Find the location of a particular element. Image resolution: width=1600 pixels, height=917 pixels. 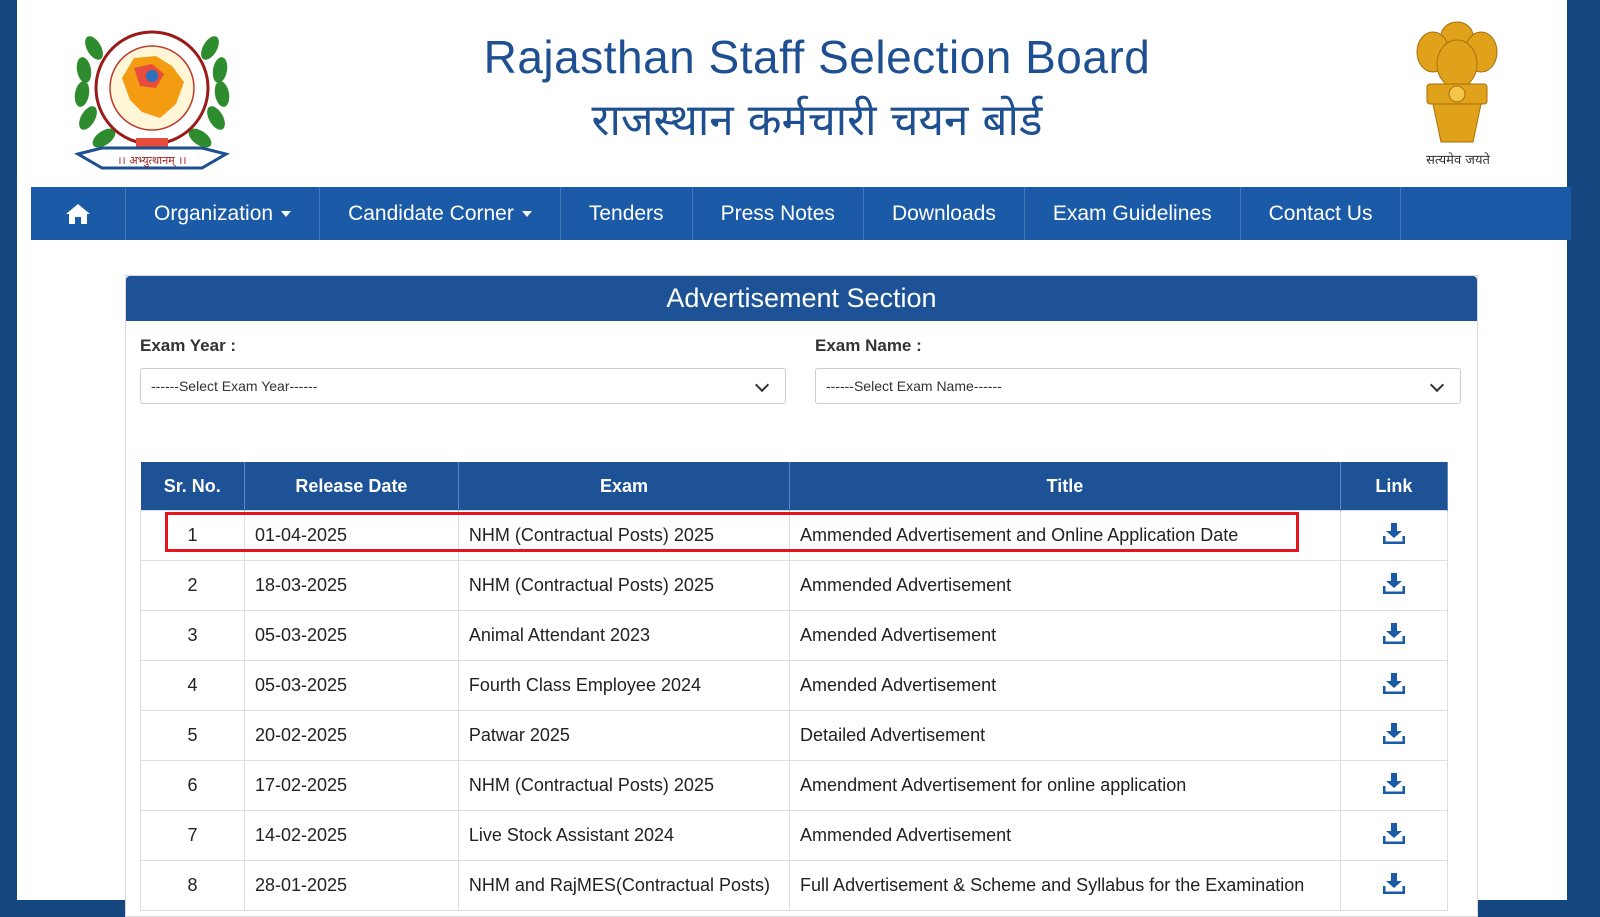

cell-exam: Animal Attendant 2023 is located at coordinates (624, 635).